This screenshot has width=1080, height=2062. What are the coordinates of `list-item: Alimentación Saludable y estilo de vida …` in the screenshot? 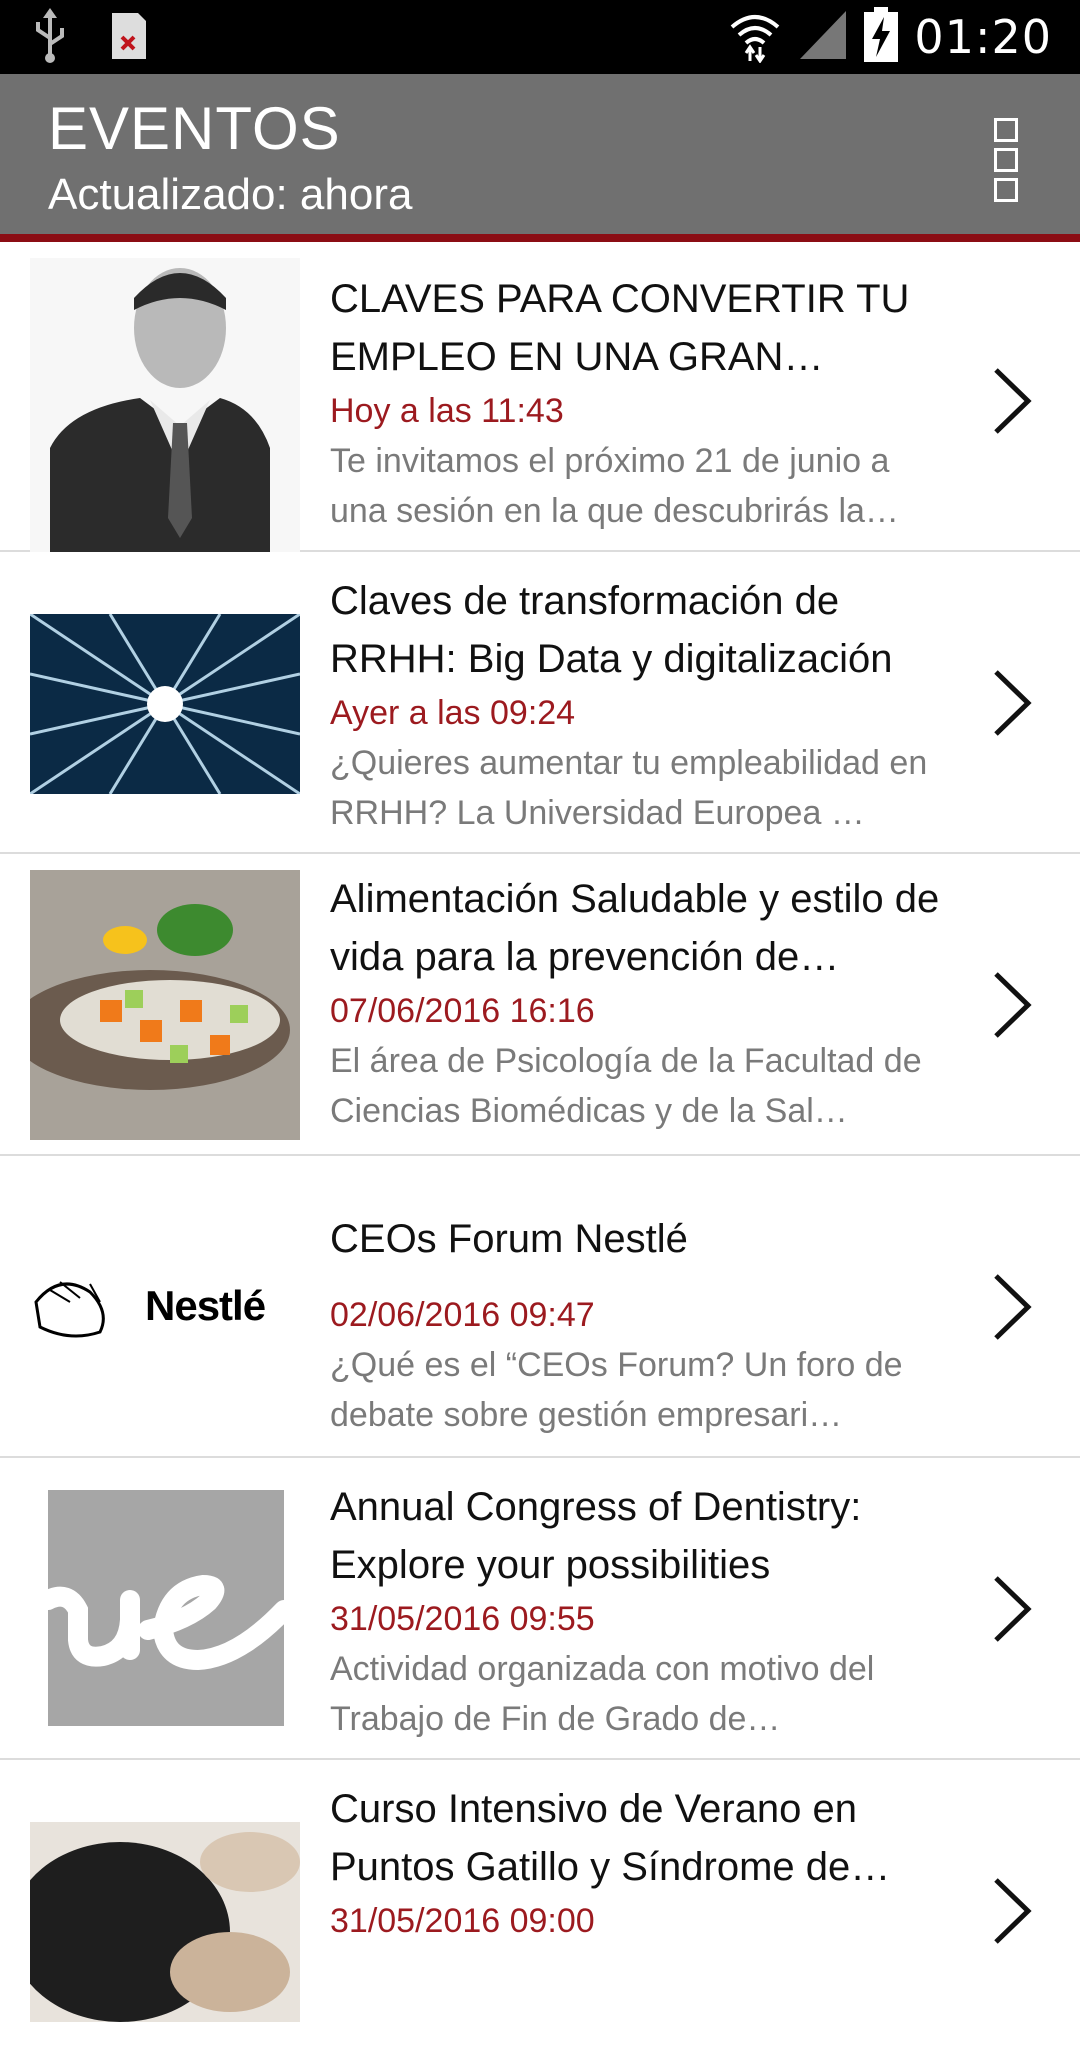 It's located at (540, 1005).